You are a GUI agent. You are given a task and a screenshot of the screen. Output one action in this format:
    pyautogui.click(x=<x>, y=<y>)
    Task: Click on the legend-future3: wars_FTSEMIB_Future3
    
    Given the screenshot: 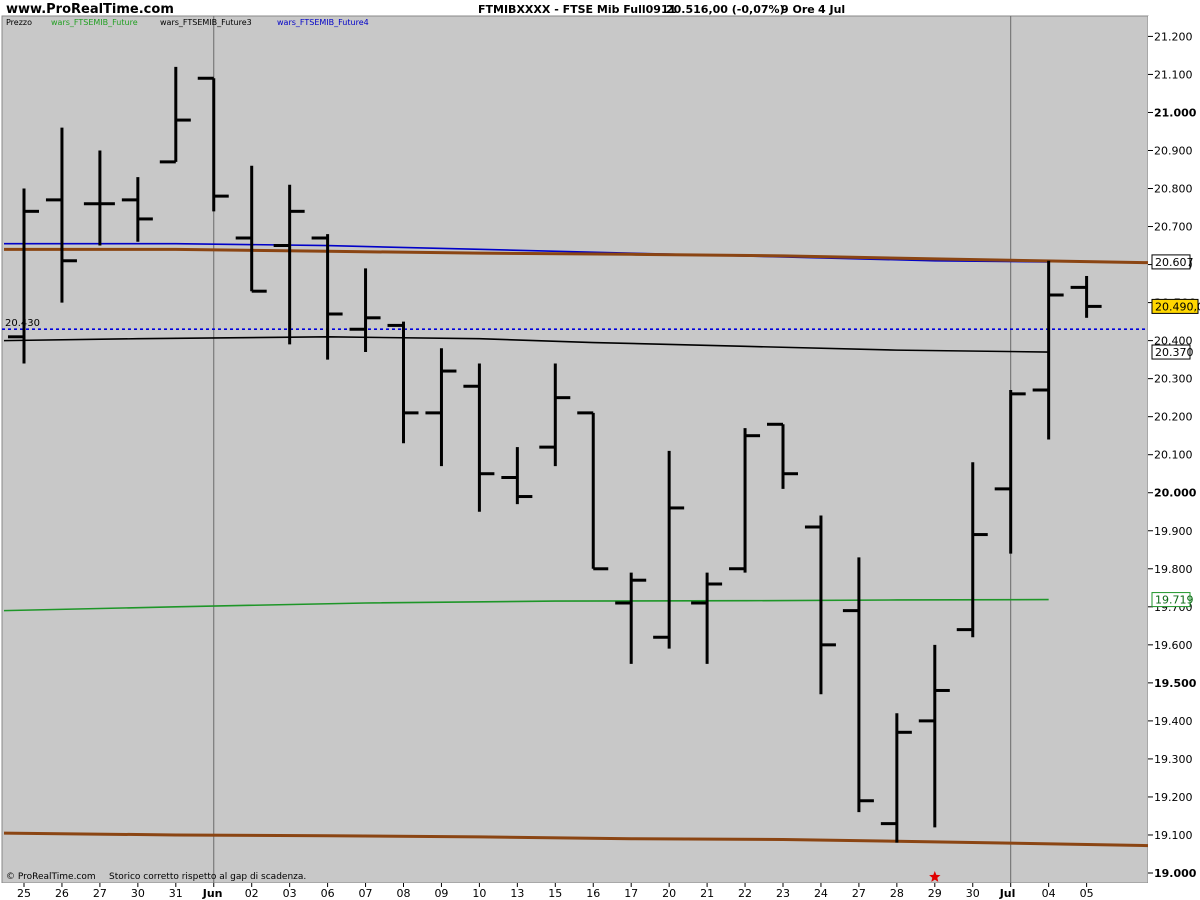 What is the action you would take?
    pyautogui.click(x=206, y=22)
    